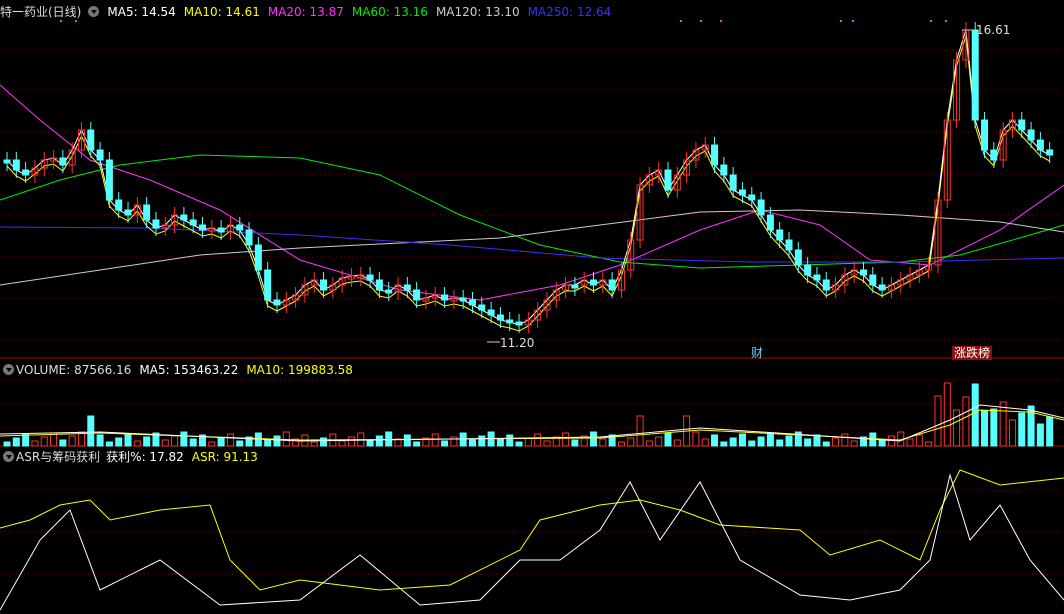 This screenshot has height=614, width=1064. What do you see at coordinates (477, 12) in the screenshot?
I see `ma-label-4: MA120: 13.10` at bounding box center [477, 12].